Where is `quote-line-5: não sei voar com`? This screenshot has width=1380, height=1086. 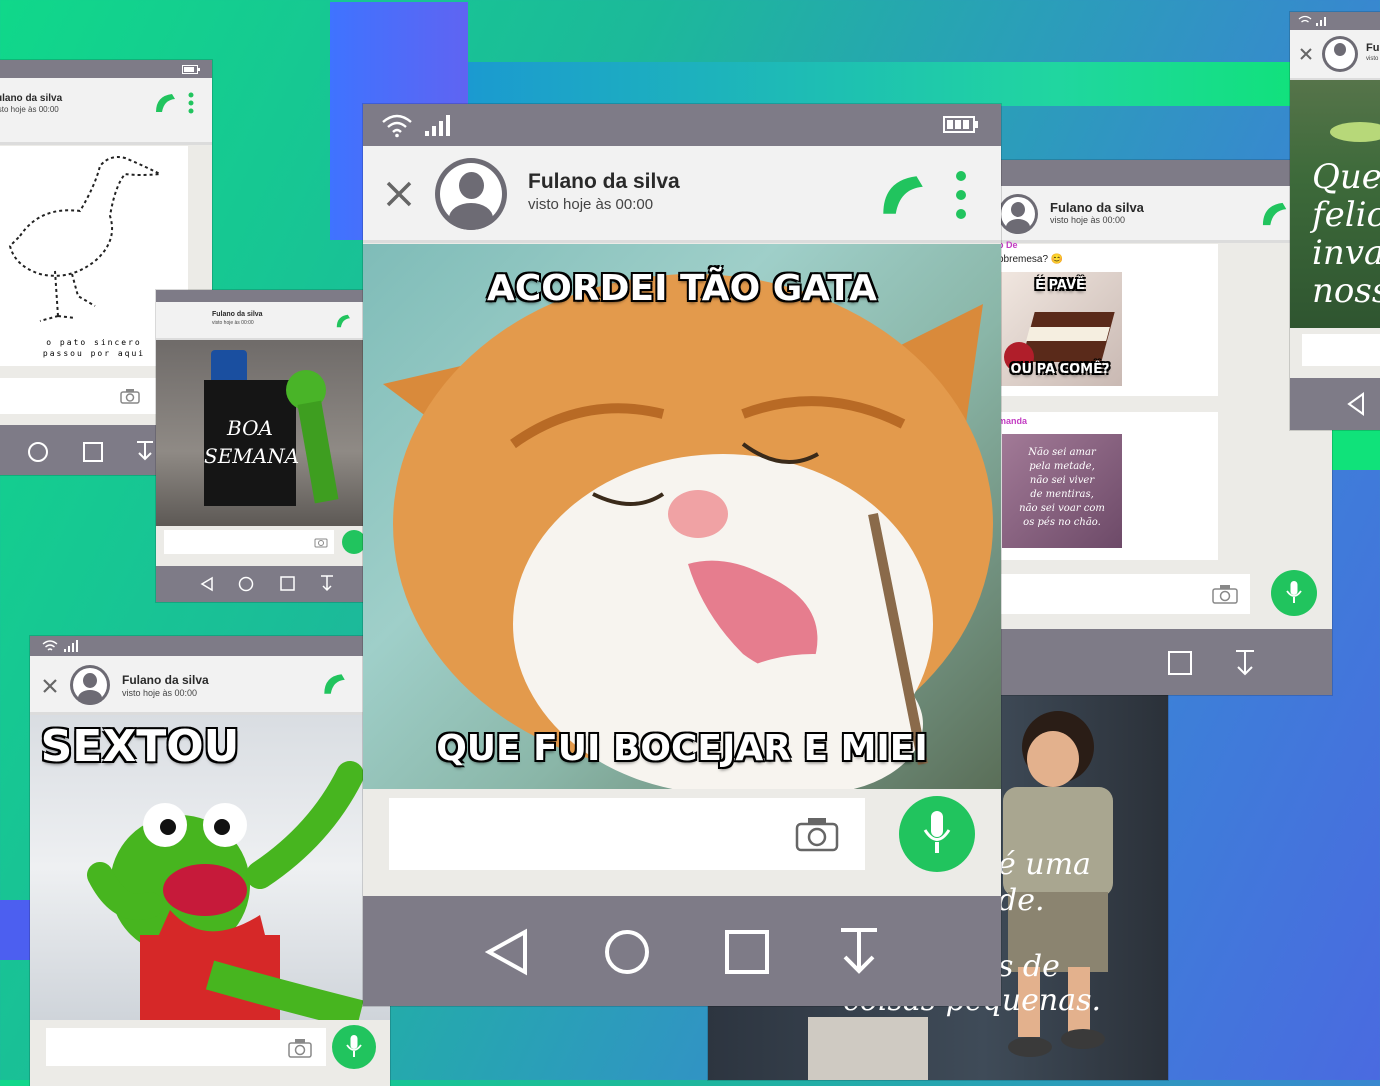
quote-line-5: não sei voar com is located at coordinates (1062, 508).